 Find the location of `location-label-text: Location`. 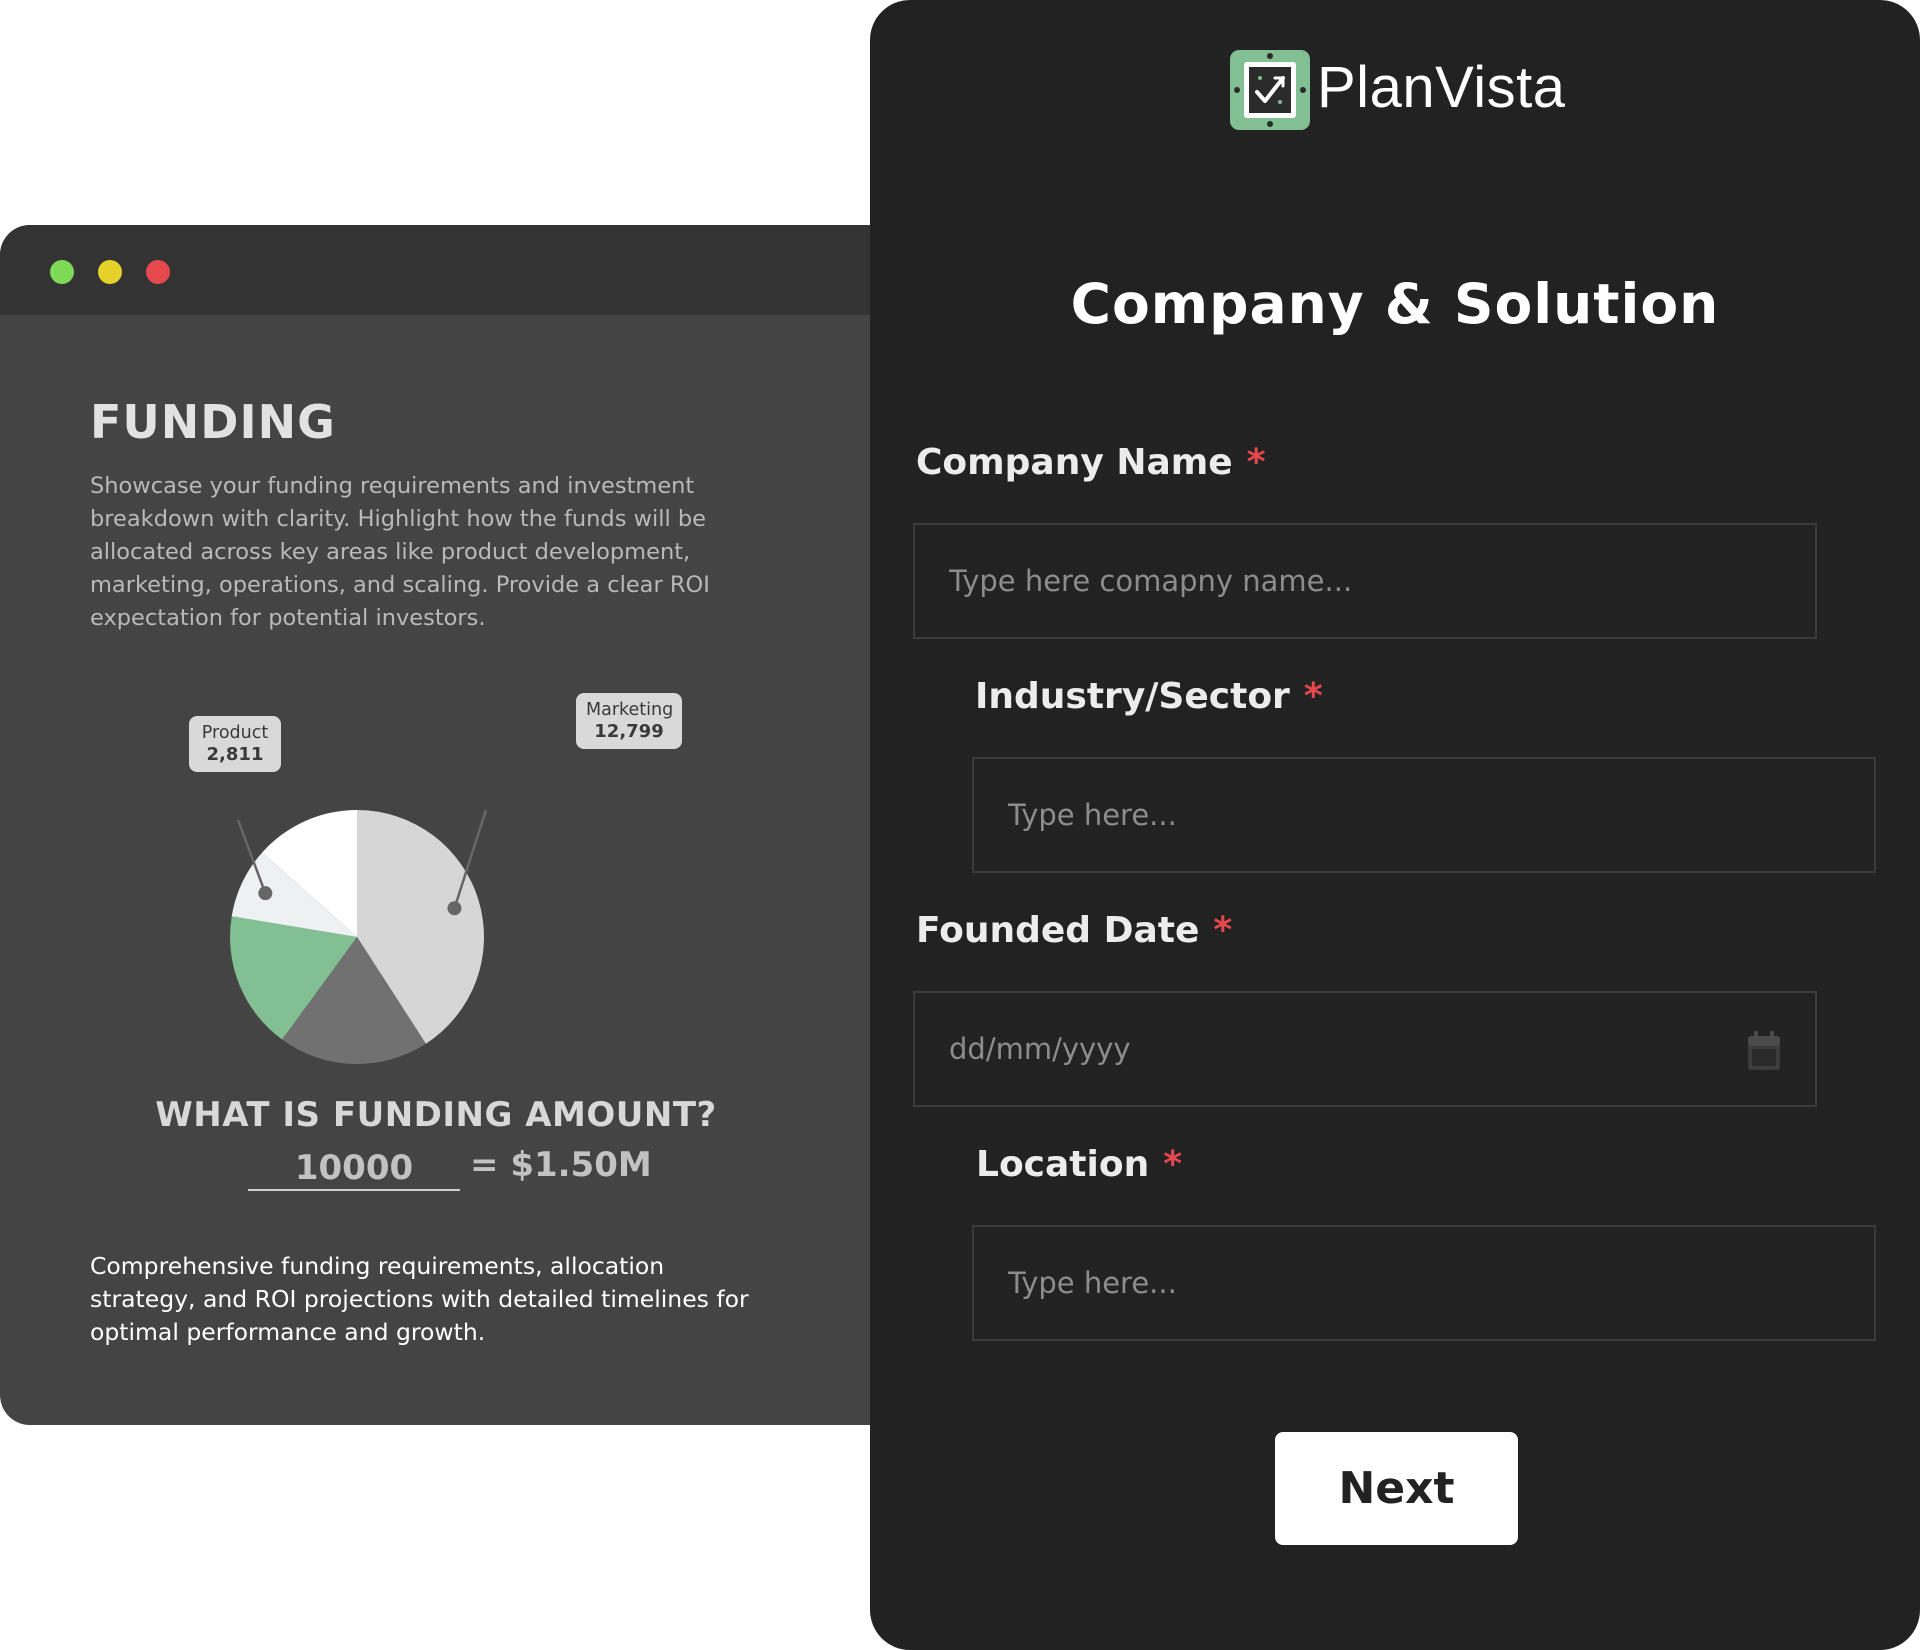

location-label-text: Location is located at coordinates (1063, 1164).